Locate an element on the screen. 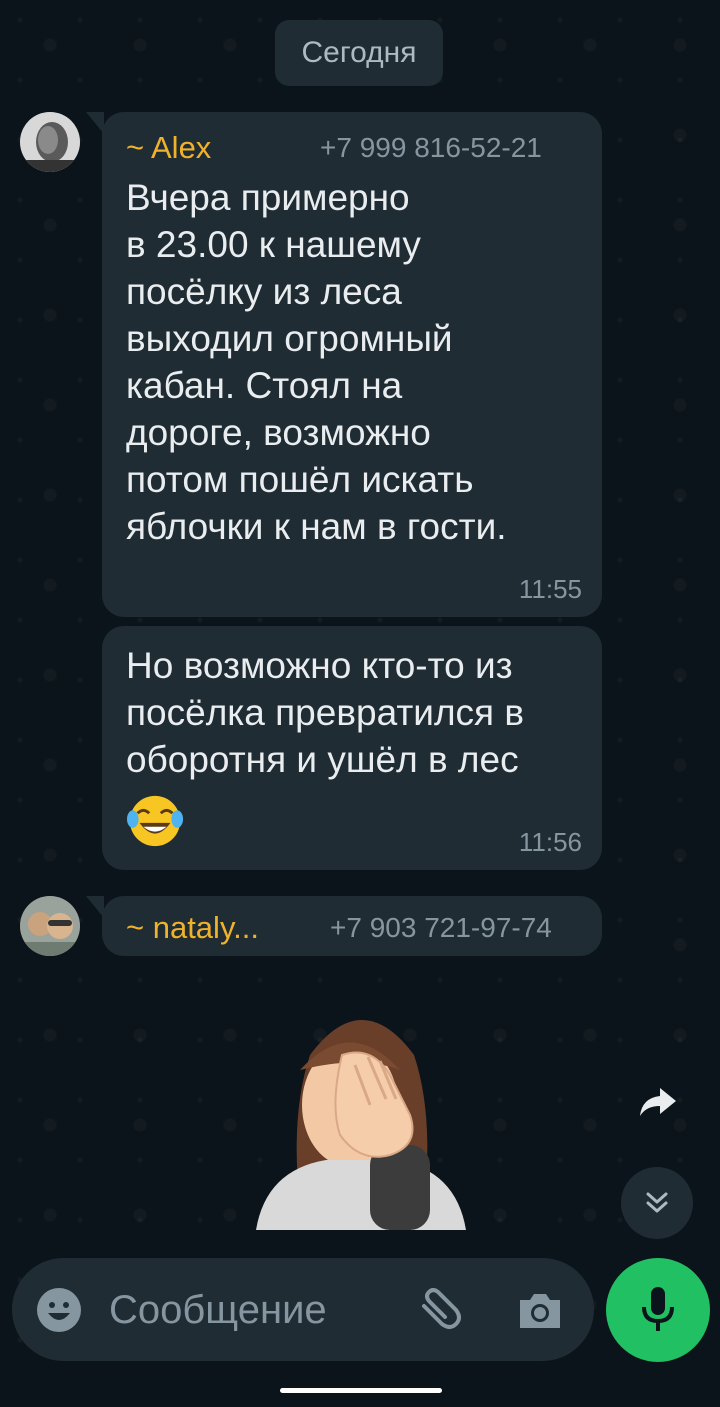 The width and height of the screenshot is (720, 1407). voice-record-button is located at coordinates (658, 1310).